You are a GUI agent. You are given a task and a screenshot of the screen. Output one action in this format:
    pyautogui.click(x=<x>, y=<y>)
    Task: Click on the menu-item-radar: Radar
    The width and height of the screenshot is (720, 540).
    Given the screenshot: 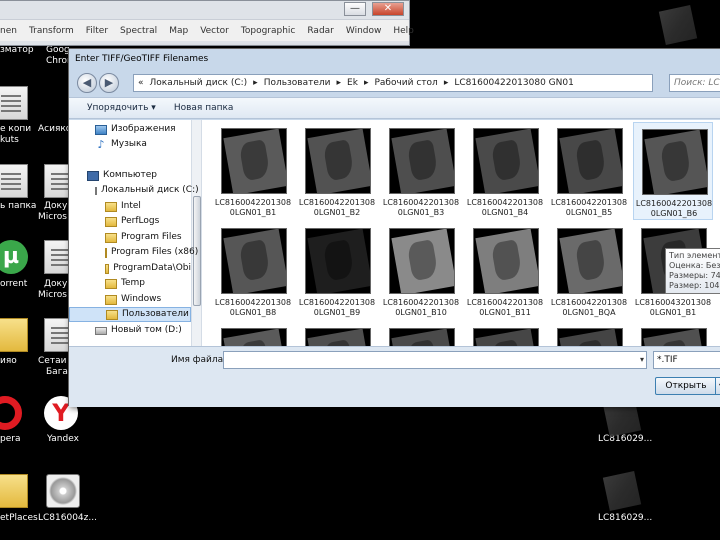 What is the action you would take?
    pyautogui.click(x=320, y=31)
    